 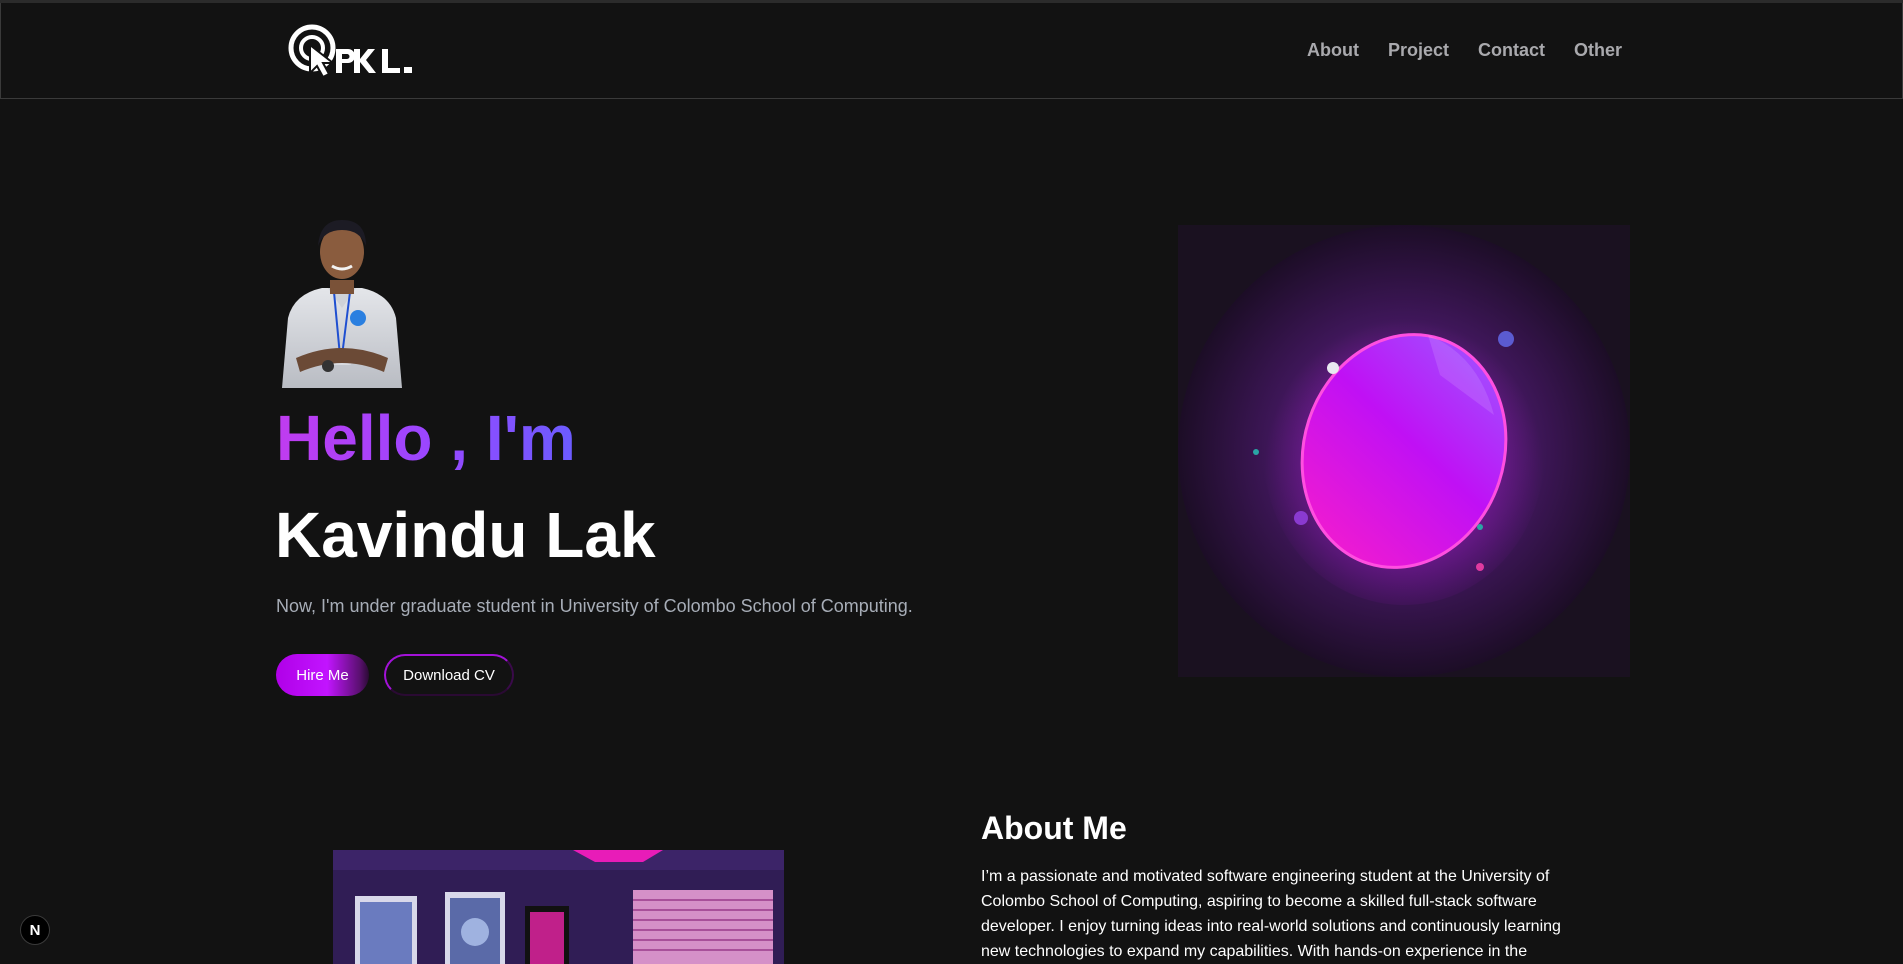 I want to click on cursor-logo-icon, so click(x=350, y=51).